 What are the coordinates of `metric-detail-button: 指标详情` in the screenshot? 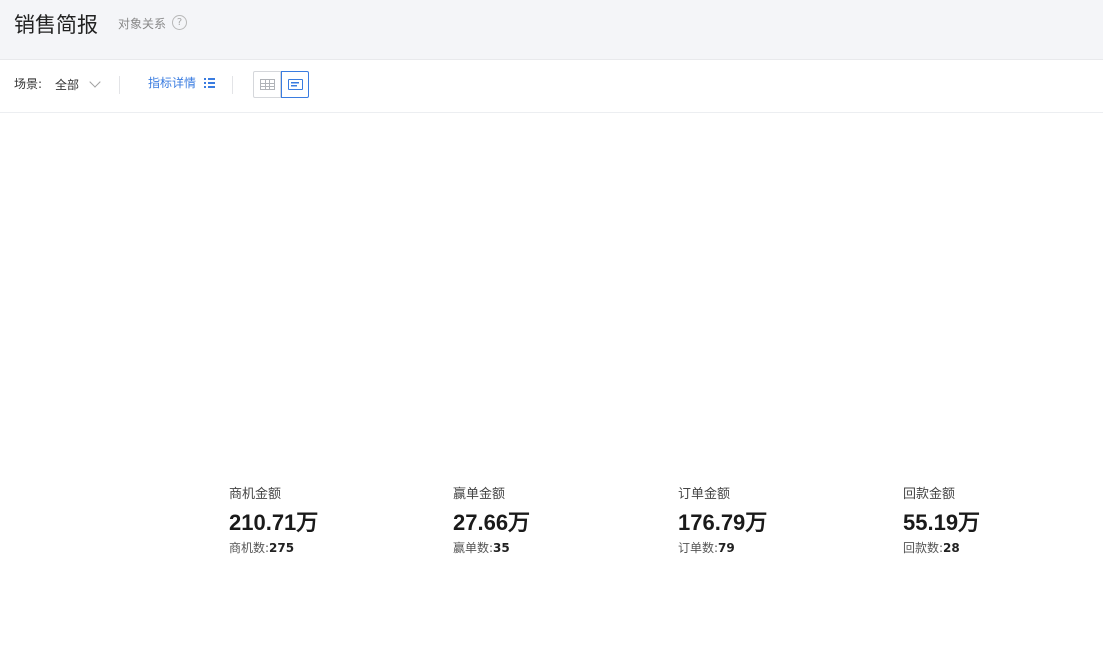 It's located at (181, 84).